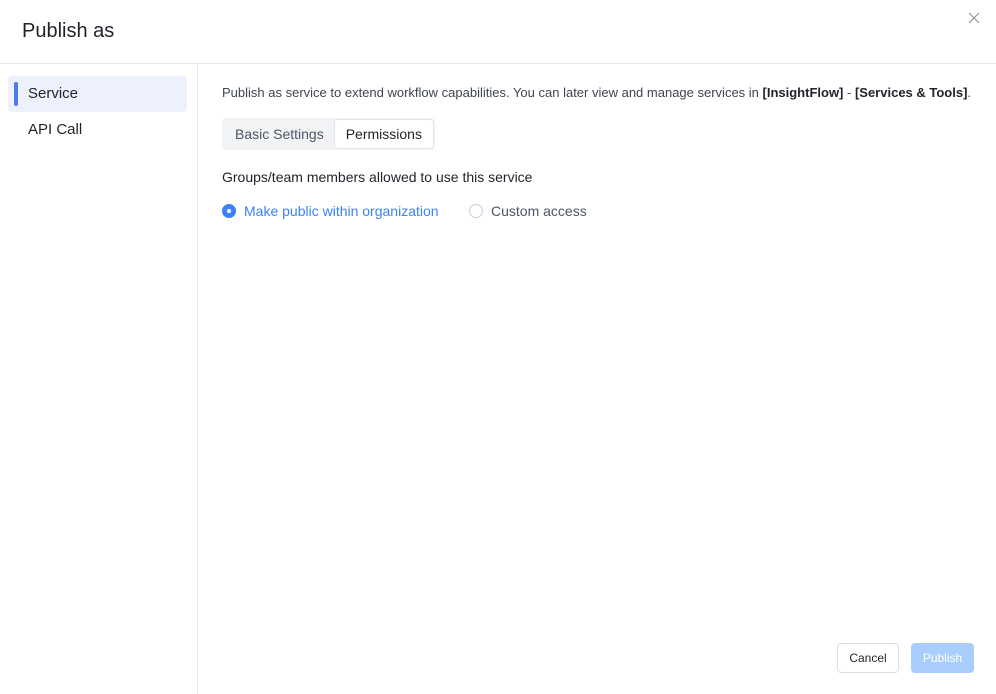  I want to click on dialog-header: Publish as, so click(498, 32).